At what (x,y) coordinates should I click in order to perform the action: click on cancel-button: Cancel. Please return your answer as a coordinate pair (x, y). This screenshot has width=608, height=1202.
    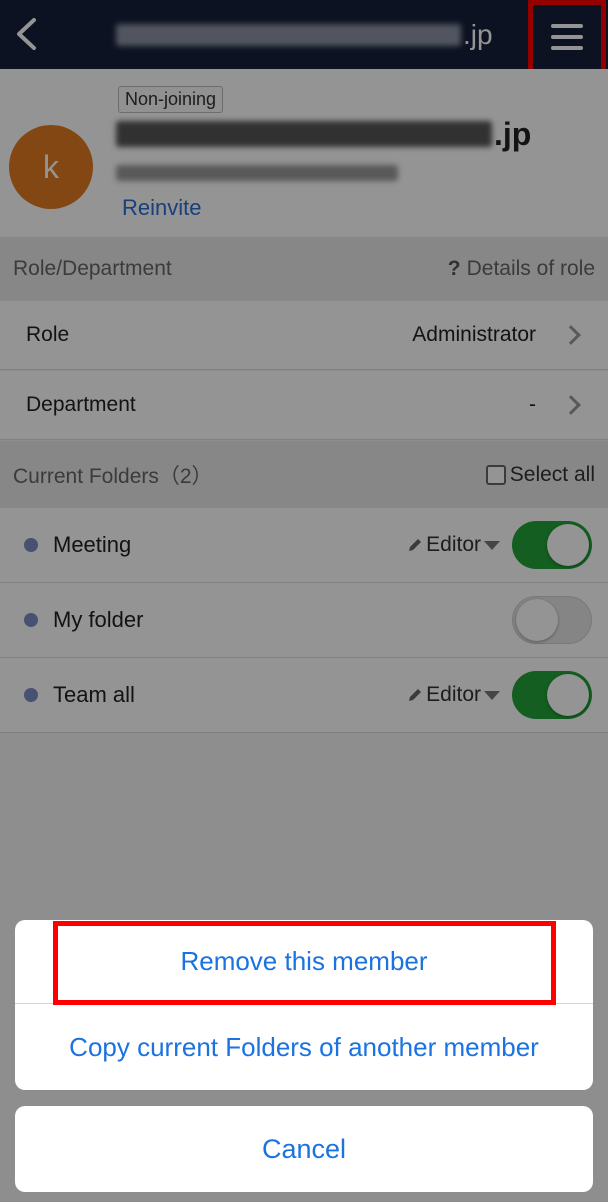
    Looking at the image, I should click on (304, 1149).